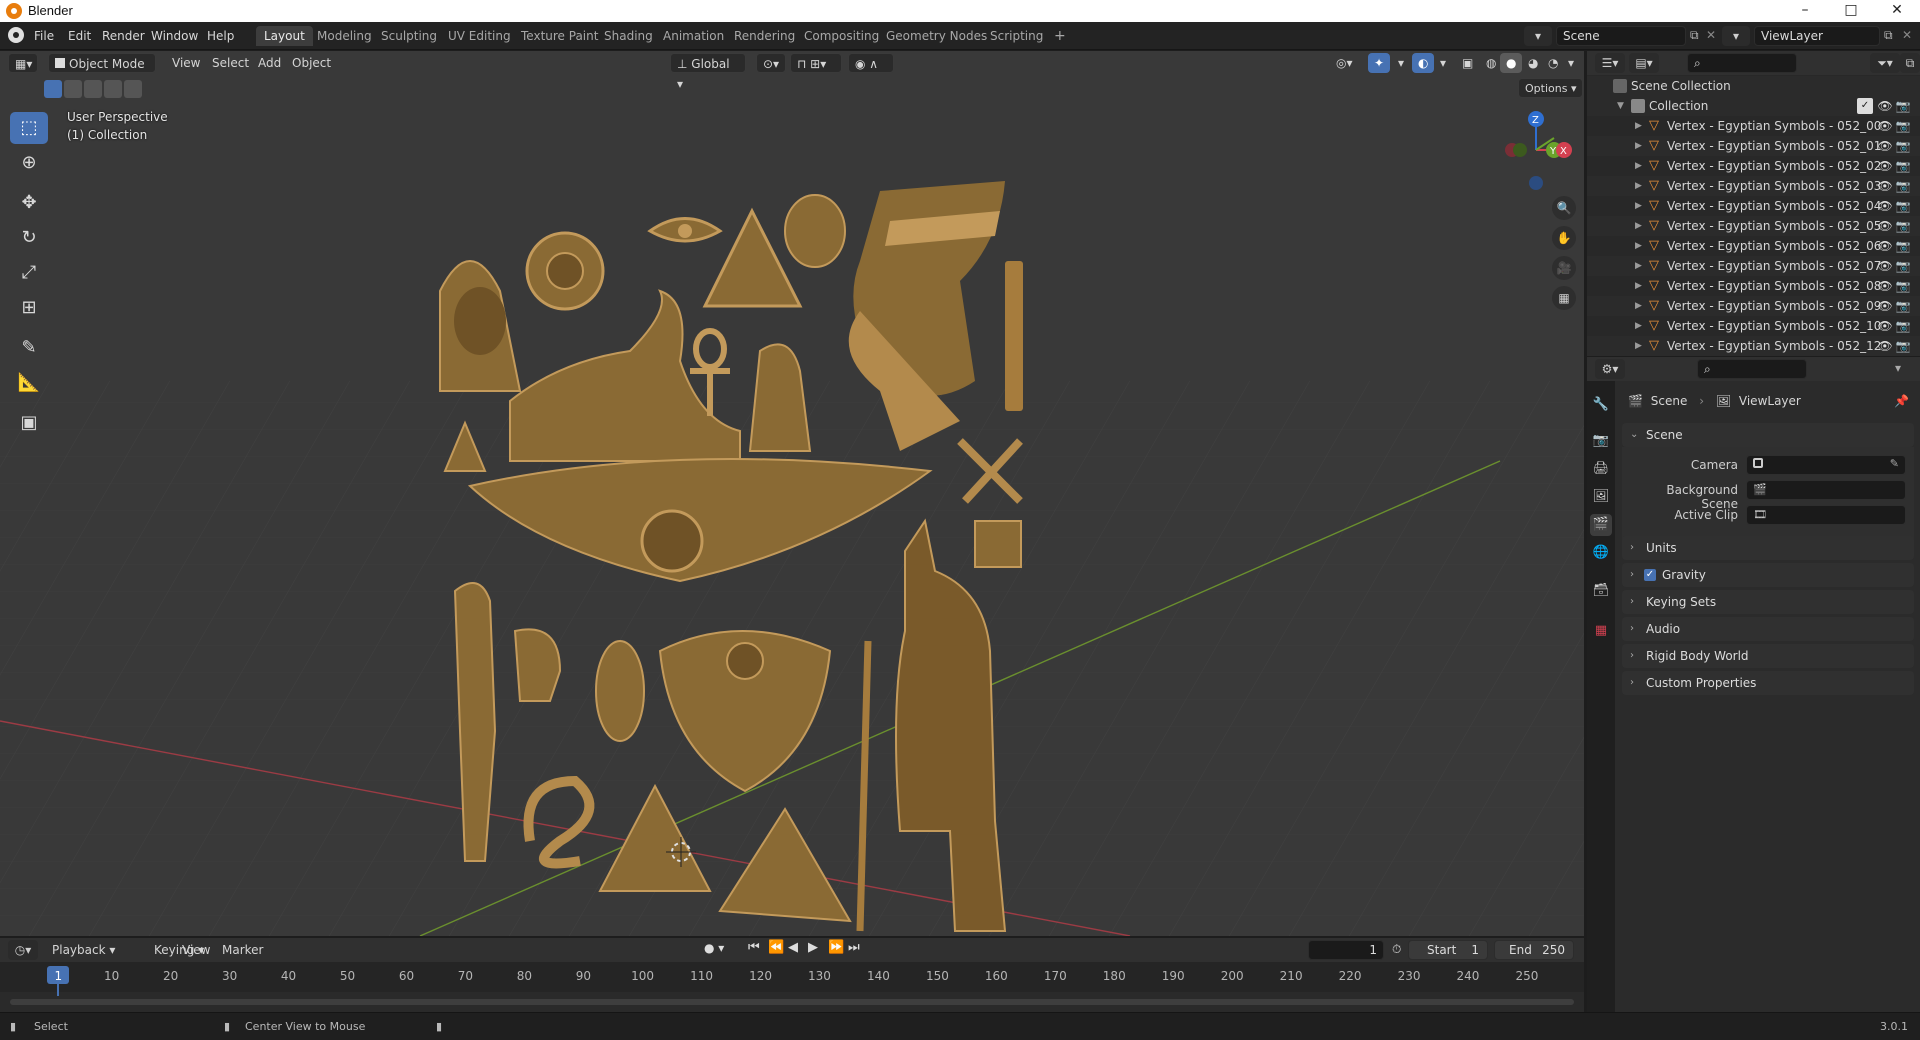  What do you see at coordinates (776, 947) in the screenshot?
I see `jump-to-keyframe-back-icon: ⏪` at bounding box center [776, 947].